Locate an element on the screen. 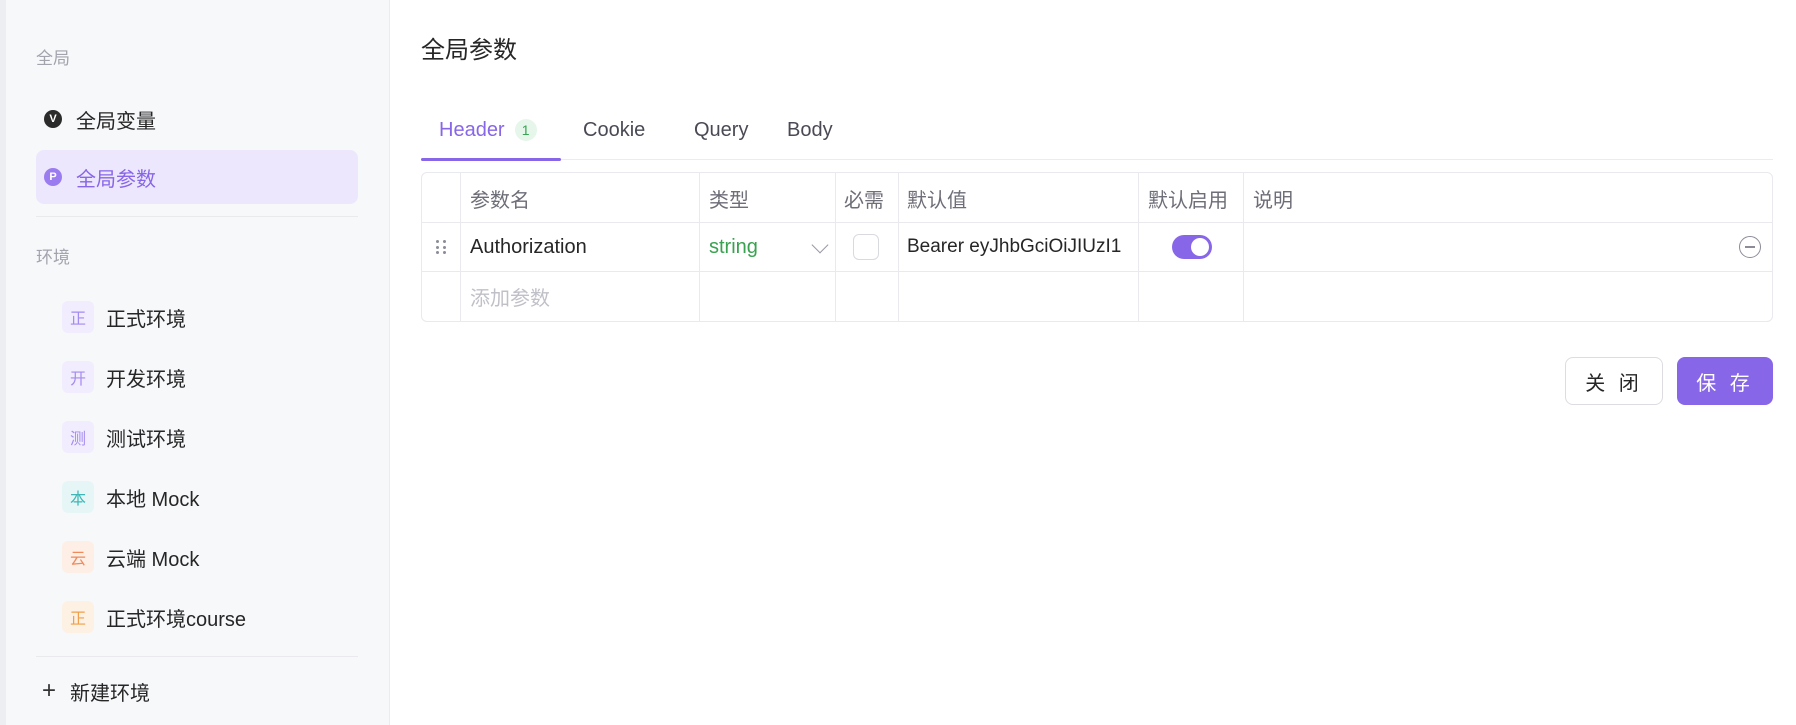 This screenshot has height=725, width=1796. env-mark-icon: 本 is located at coordinates (78, 497).